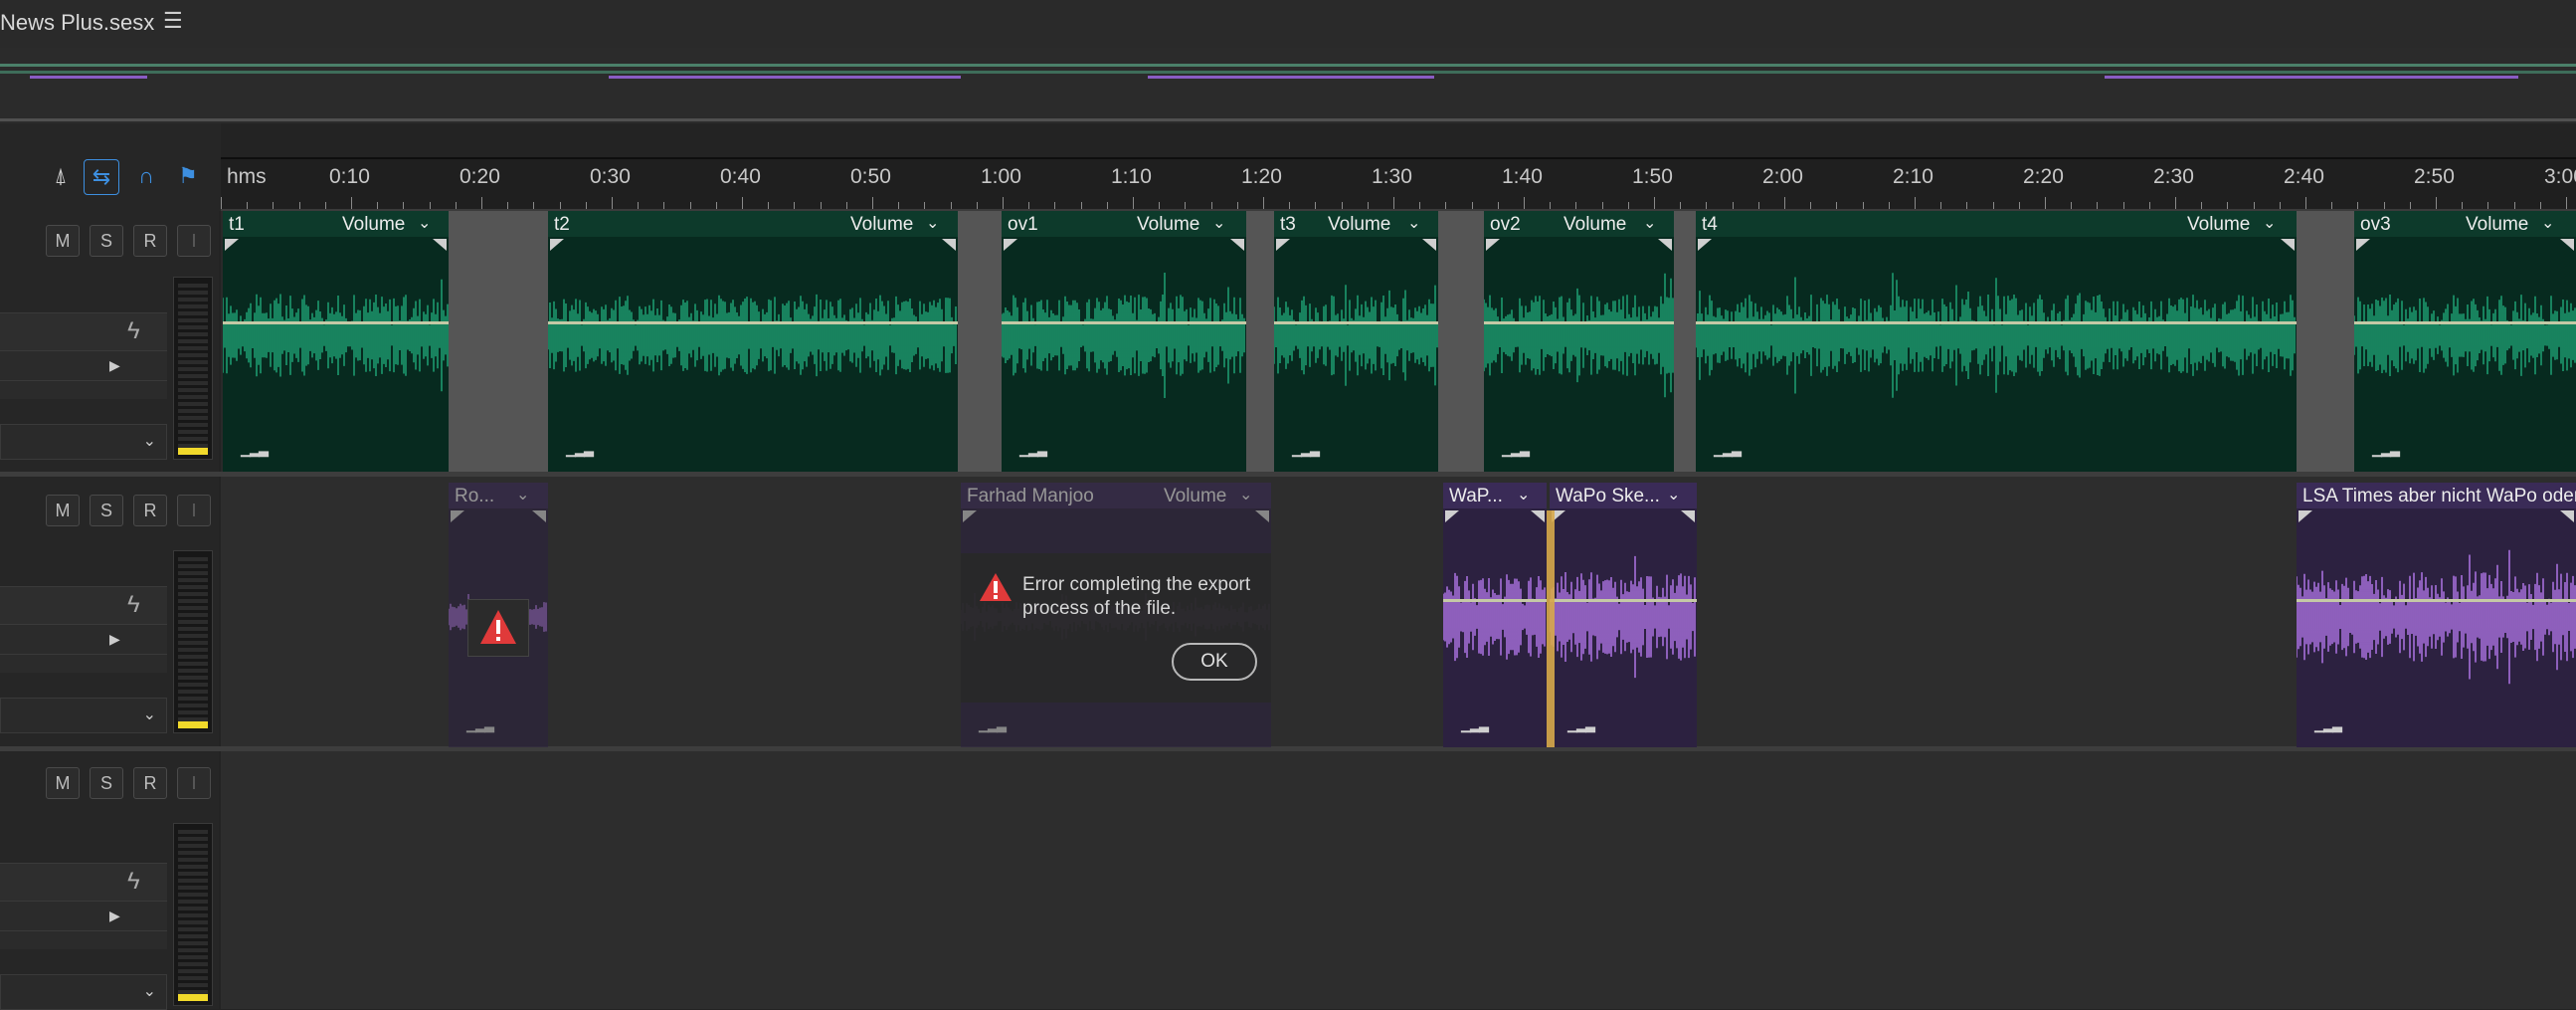  Describe the element at coordinates (2465, 224) in the screenshot. I see `clip-header: ov3 Volume ⌄` at that location.